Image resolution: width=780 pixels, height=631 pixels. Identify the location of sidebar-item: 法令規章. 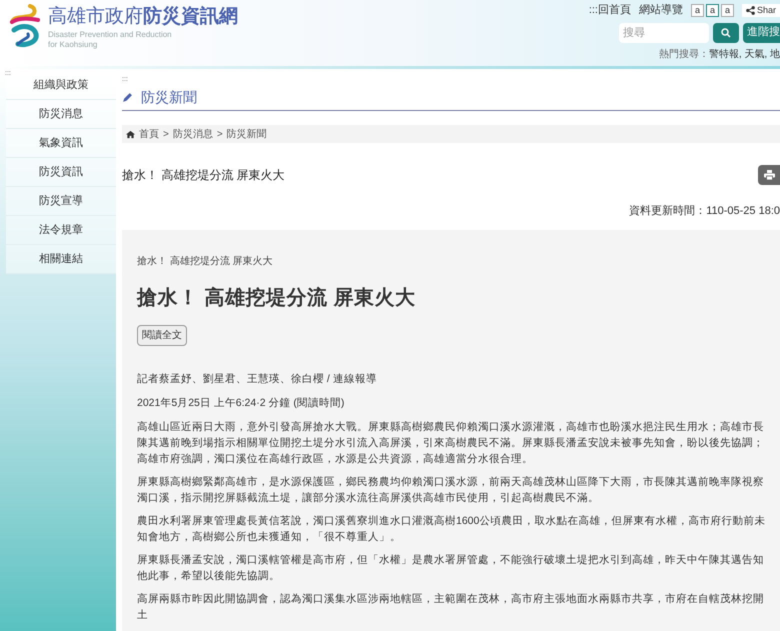
(61, 230).